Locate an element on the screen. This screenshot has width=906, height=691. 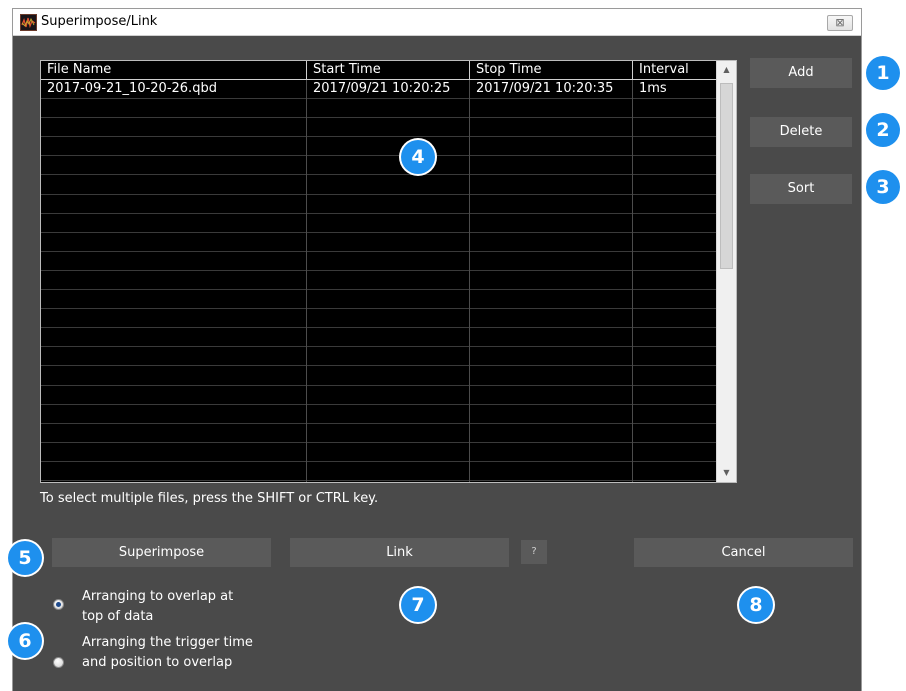
column-header-file-name: File Name is located at coordinates (174, 70).